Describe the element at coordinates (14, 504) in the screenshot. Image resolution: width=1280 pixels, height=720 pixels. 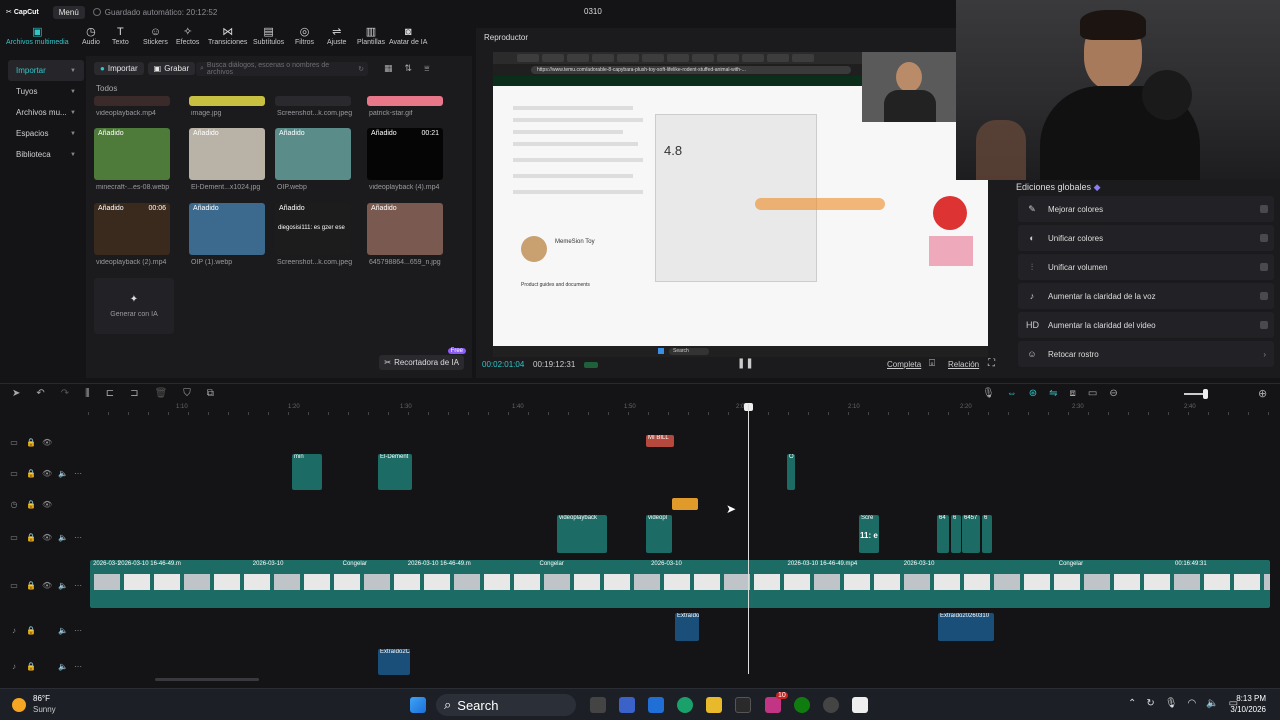
I see `sticker-track-icon: ◷` at that location.